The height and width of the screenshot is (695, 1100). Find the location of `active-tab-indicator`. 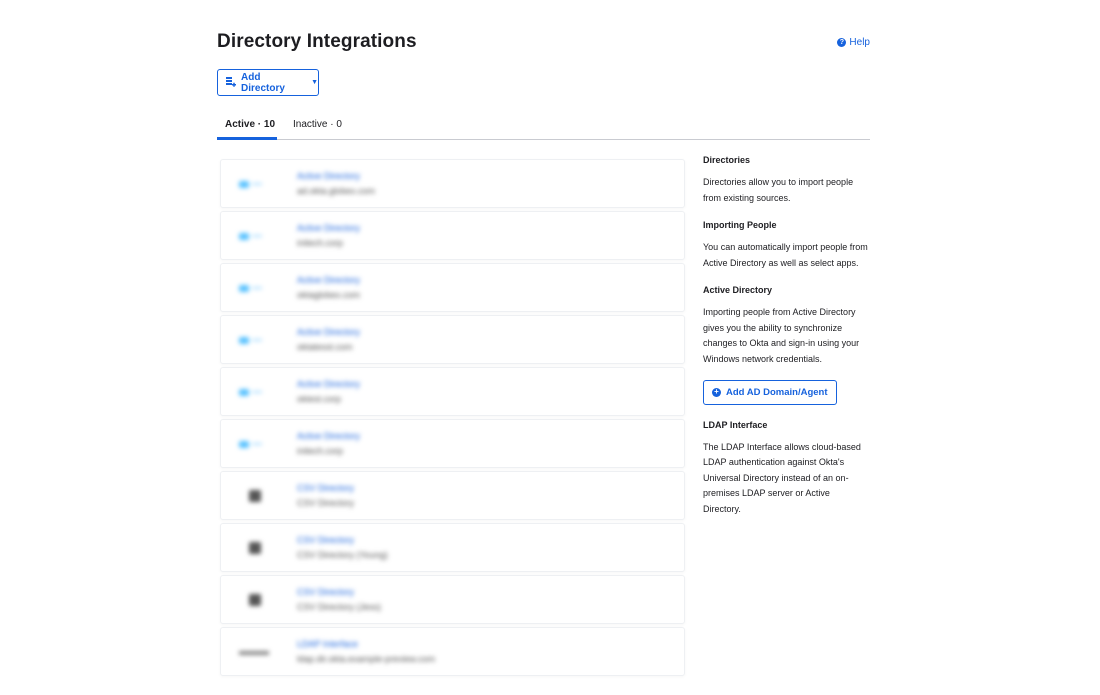

active-tab-indicator is located at coordinates (247, 138).